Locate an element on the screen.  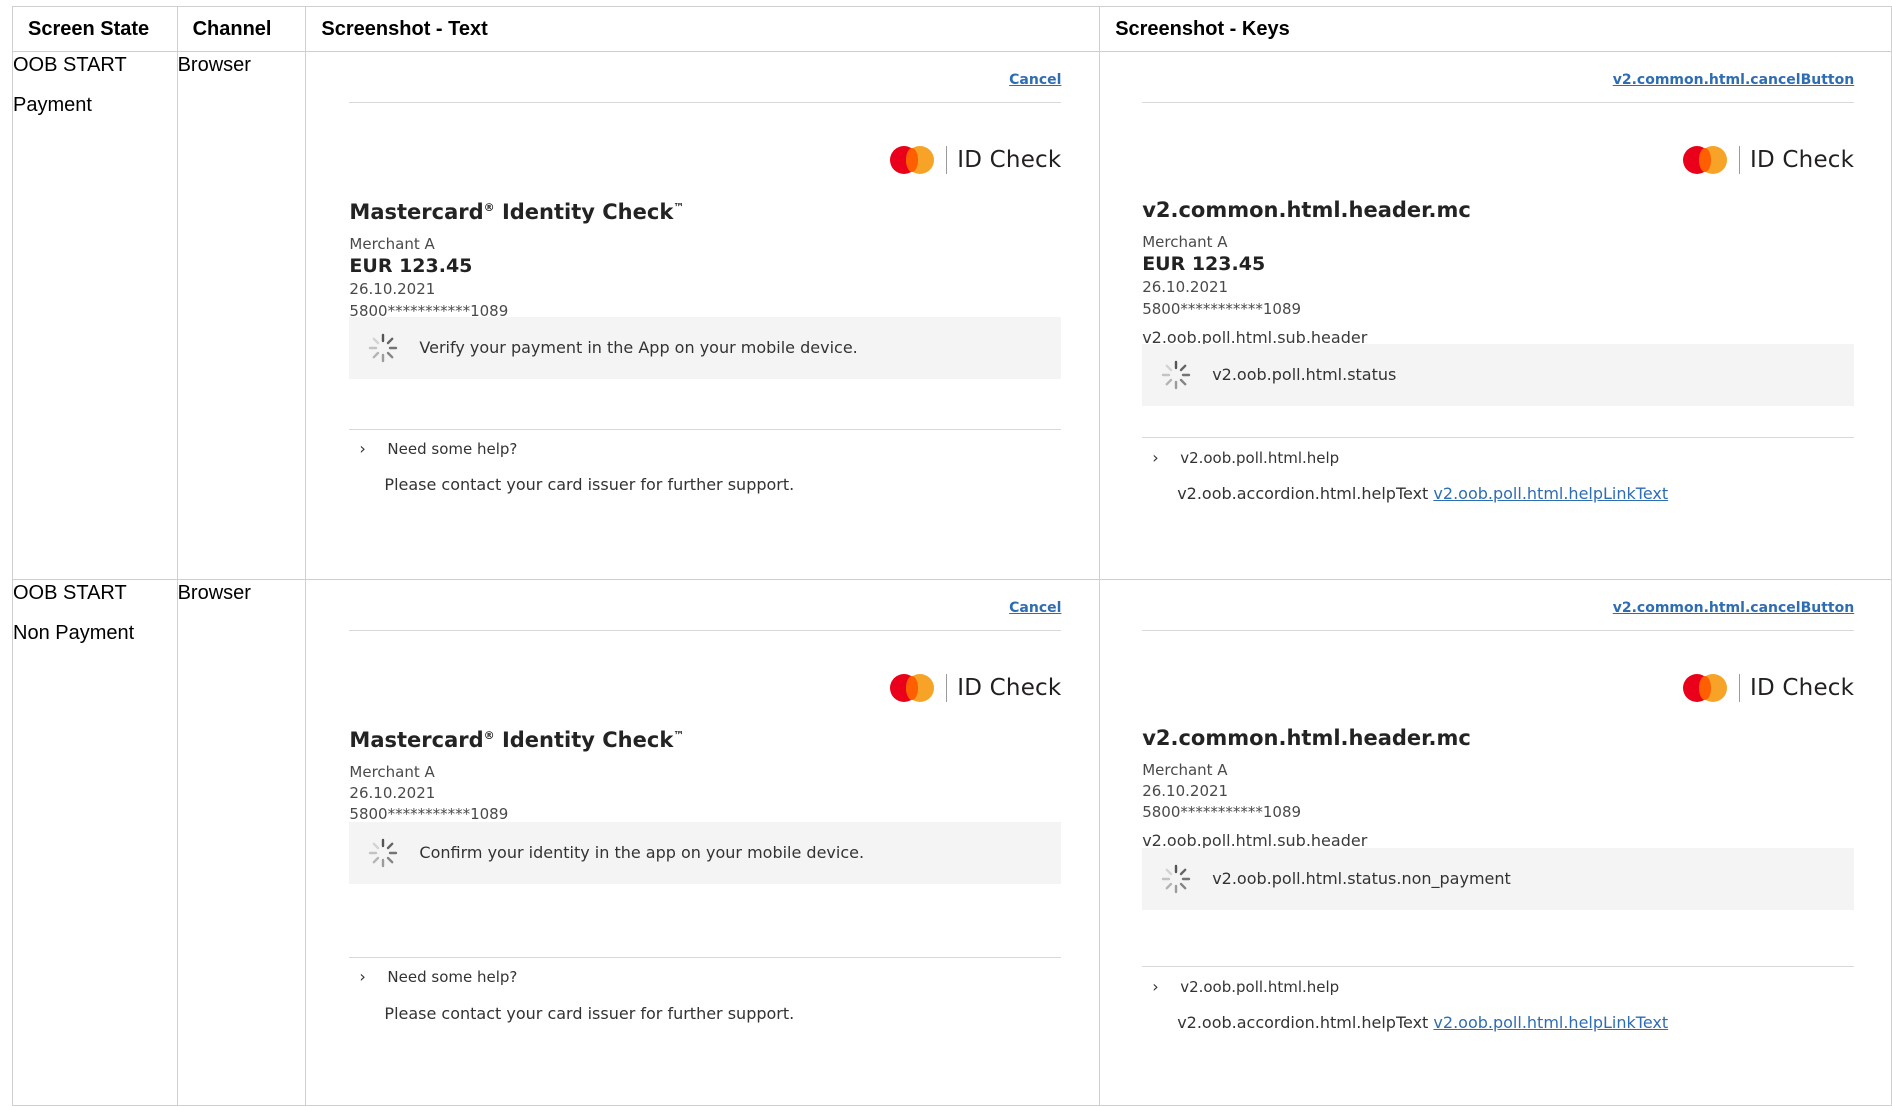
screen-state-cell: OOB START Non Payment is located at coordinates (95, 842).